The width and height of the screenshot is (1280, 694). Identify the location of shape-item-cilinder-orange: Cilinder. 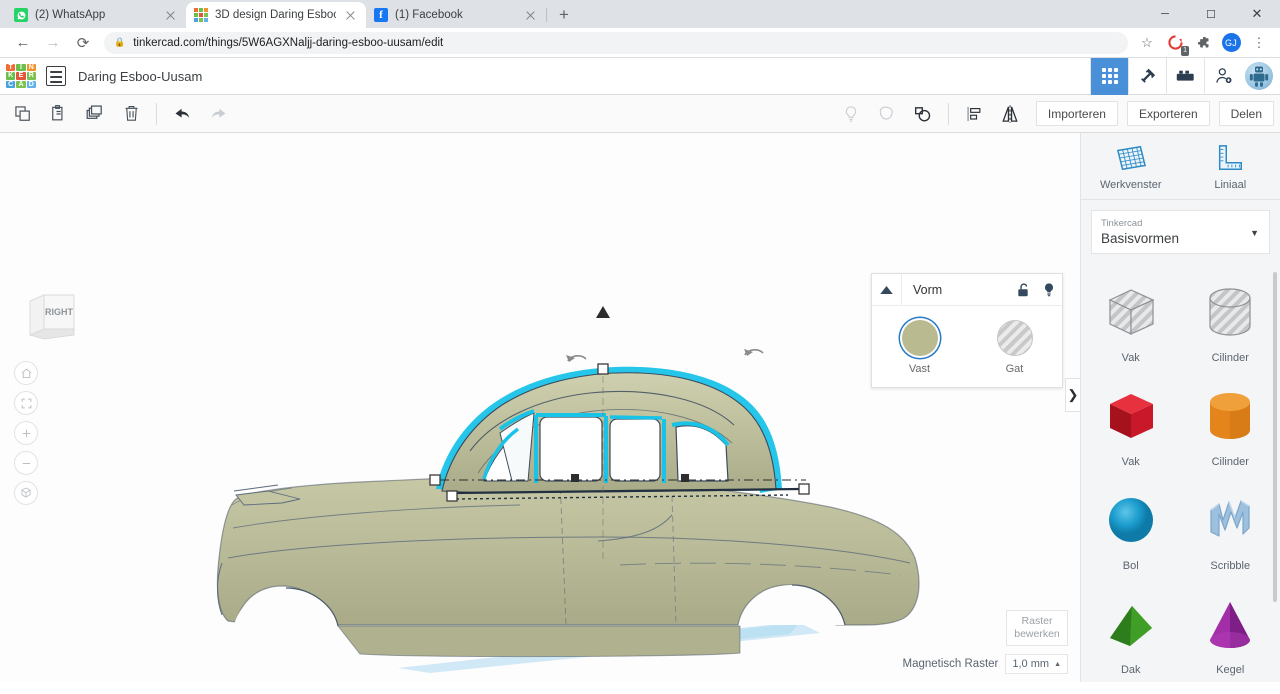
(1230, 423).